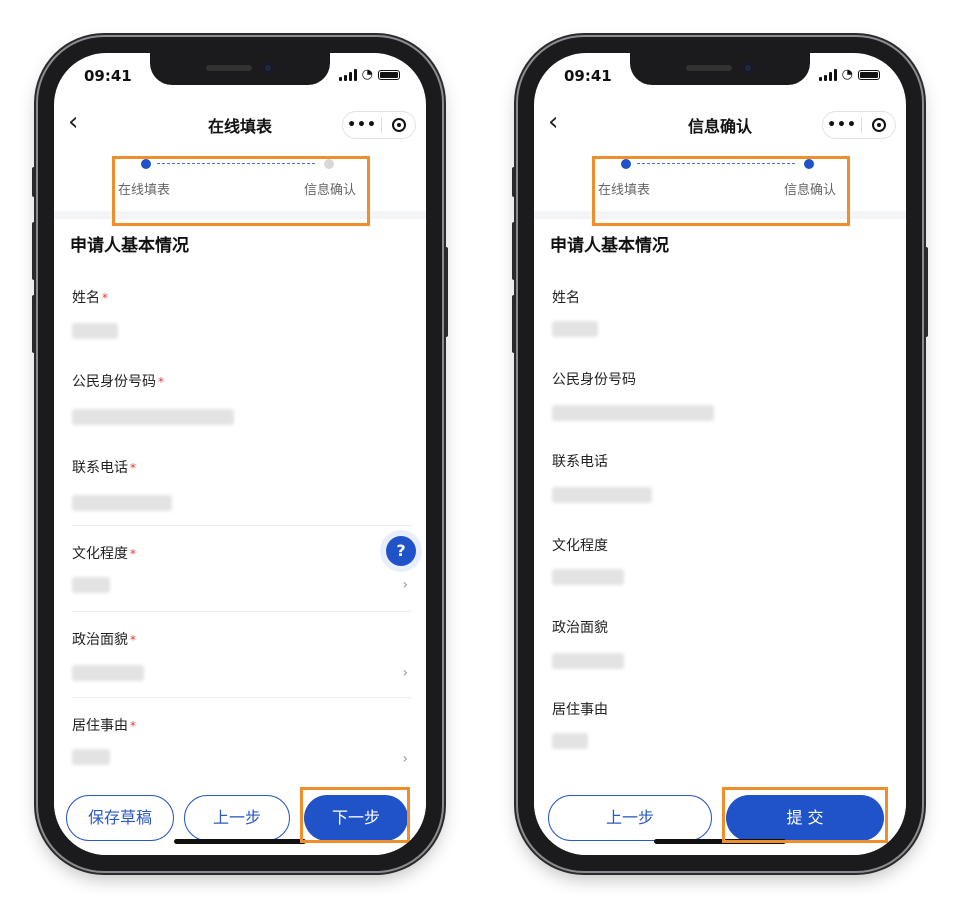 This screenshot has height=908, width=960. Describe the element at coordinates (242, 661) in the screenshot. I see `field-political-status: 政治面貌 * ›` at that location.